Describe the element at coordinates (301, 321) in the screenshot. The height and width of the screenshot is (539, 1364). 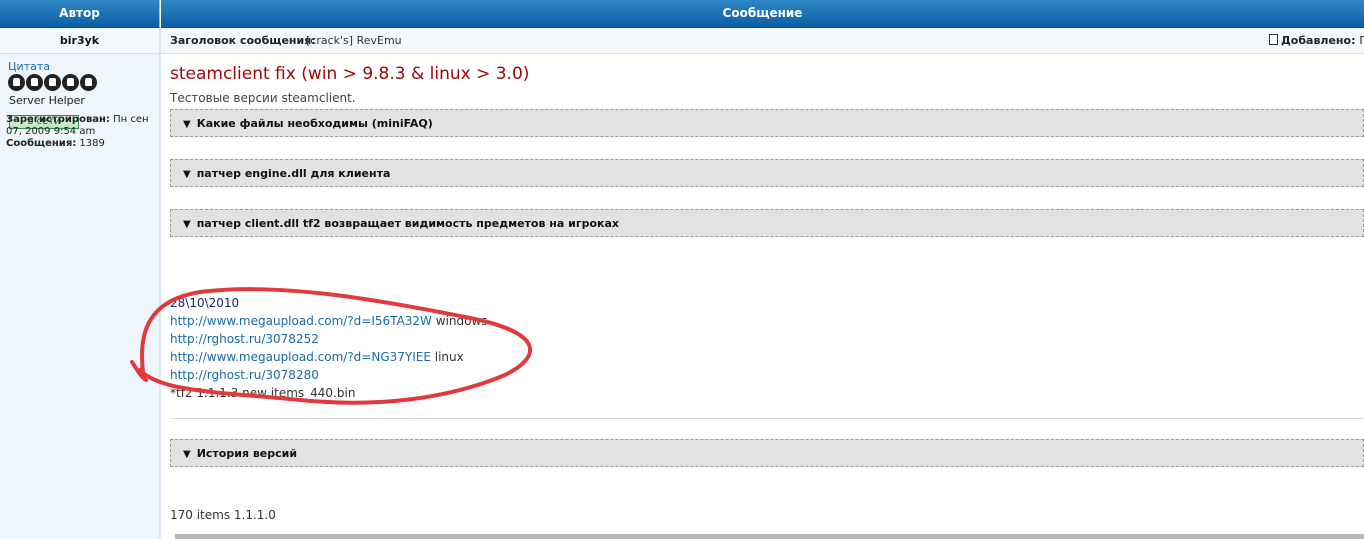
I see `download-link: http://www.megaupload.com/?d=I56TA32W` at that location.